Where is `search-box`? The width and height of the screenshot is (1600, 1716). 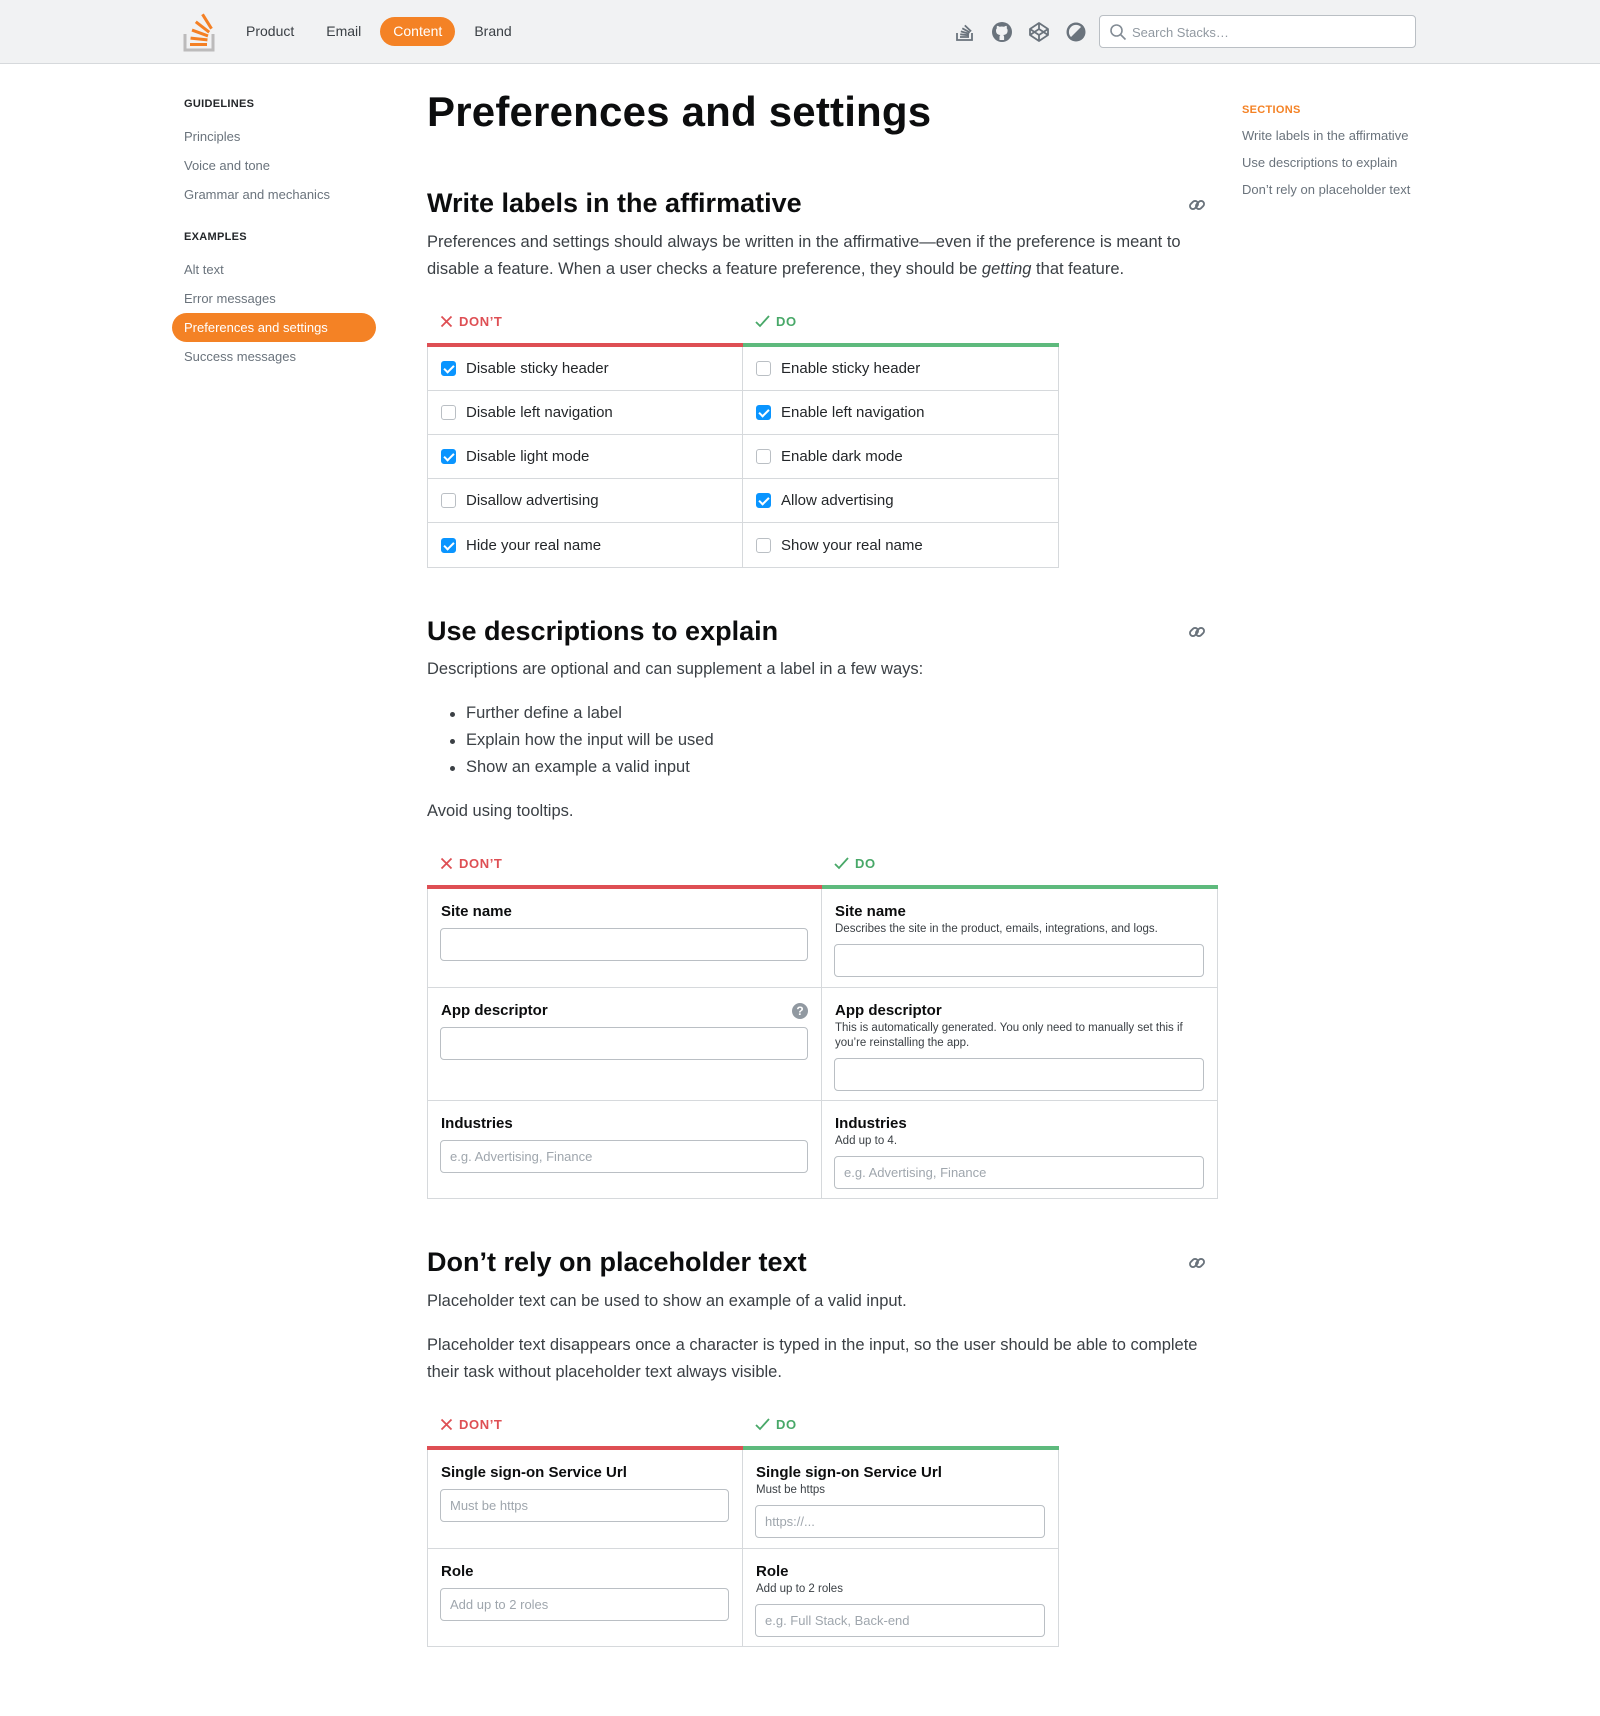
search-box is located at coordinates (1257, 31).